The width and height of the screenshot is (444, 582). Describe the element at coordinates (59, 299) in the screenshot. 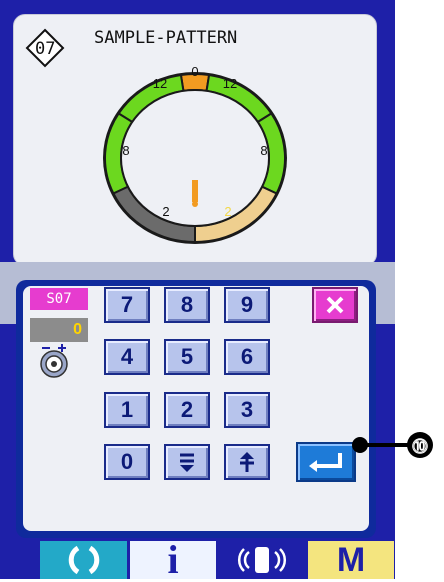

I see `counter-code: S07` at that location.